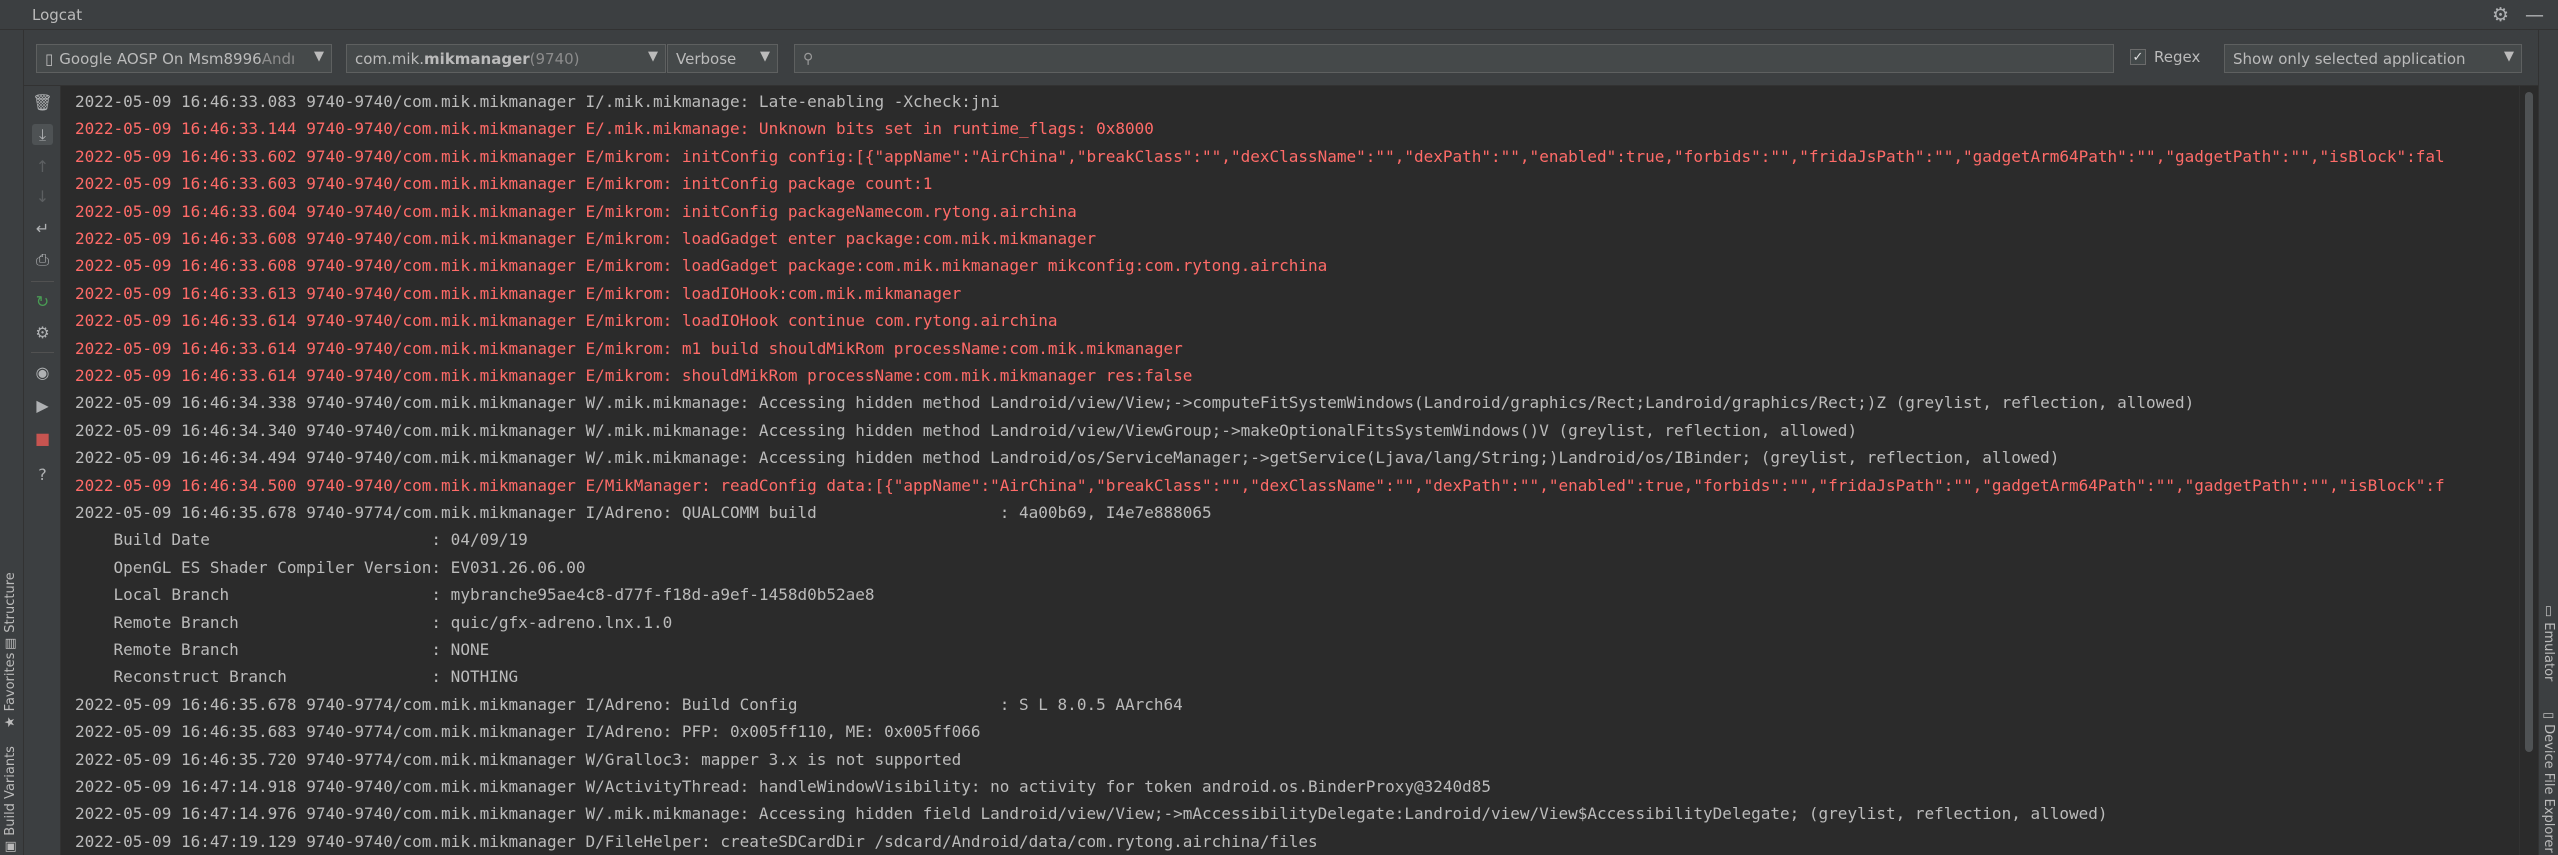 The height and width of the screenshot is (855, 2558). I want to click on window-title: Logcat, so click(57, 15).